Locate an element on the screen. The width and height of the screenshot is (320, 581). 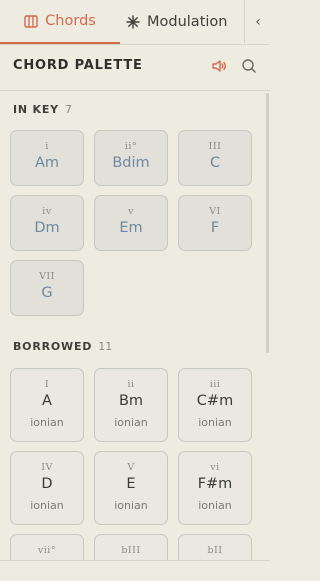
chord-name: F is located at coordinates (215, 228).